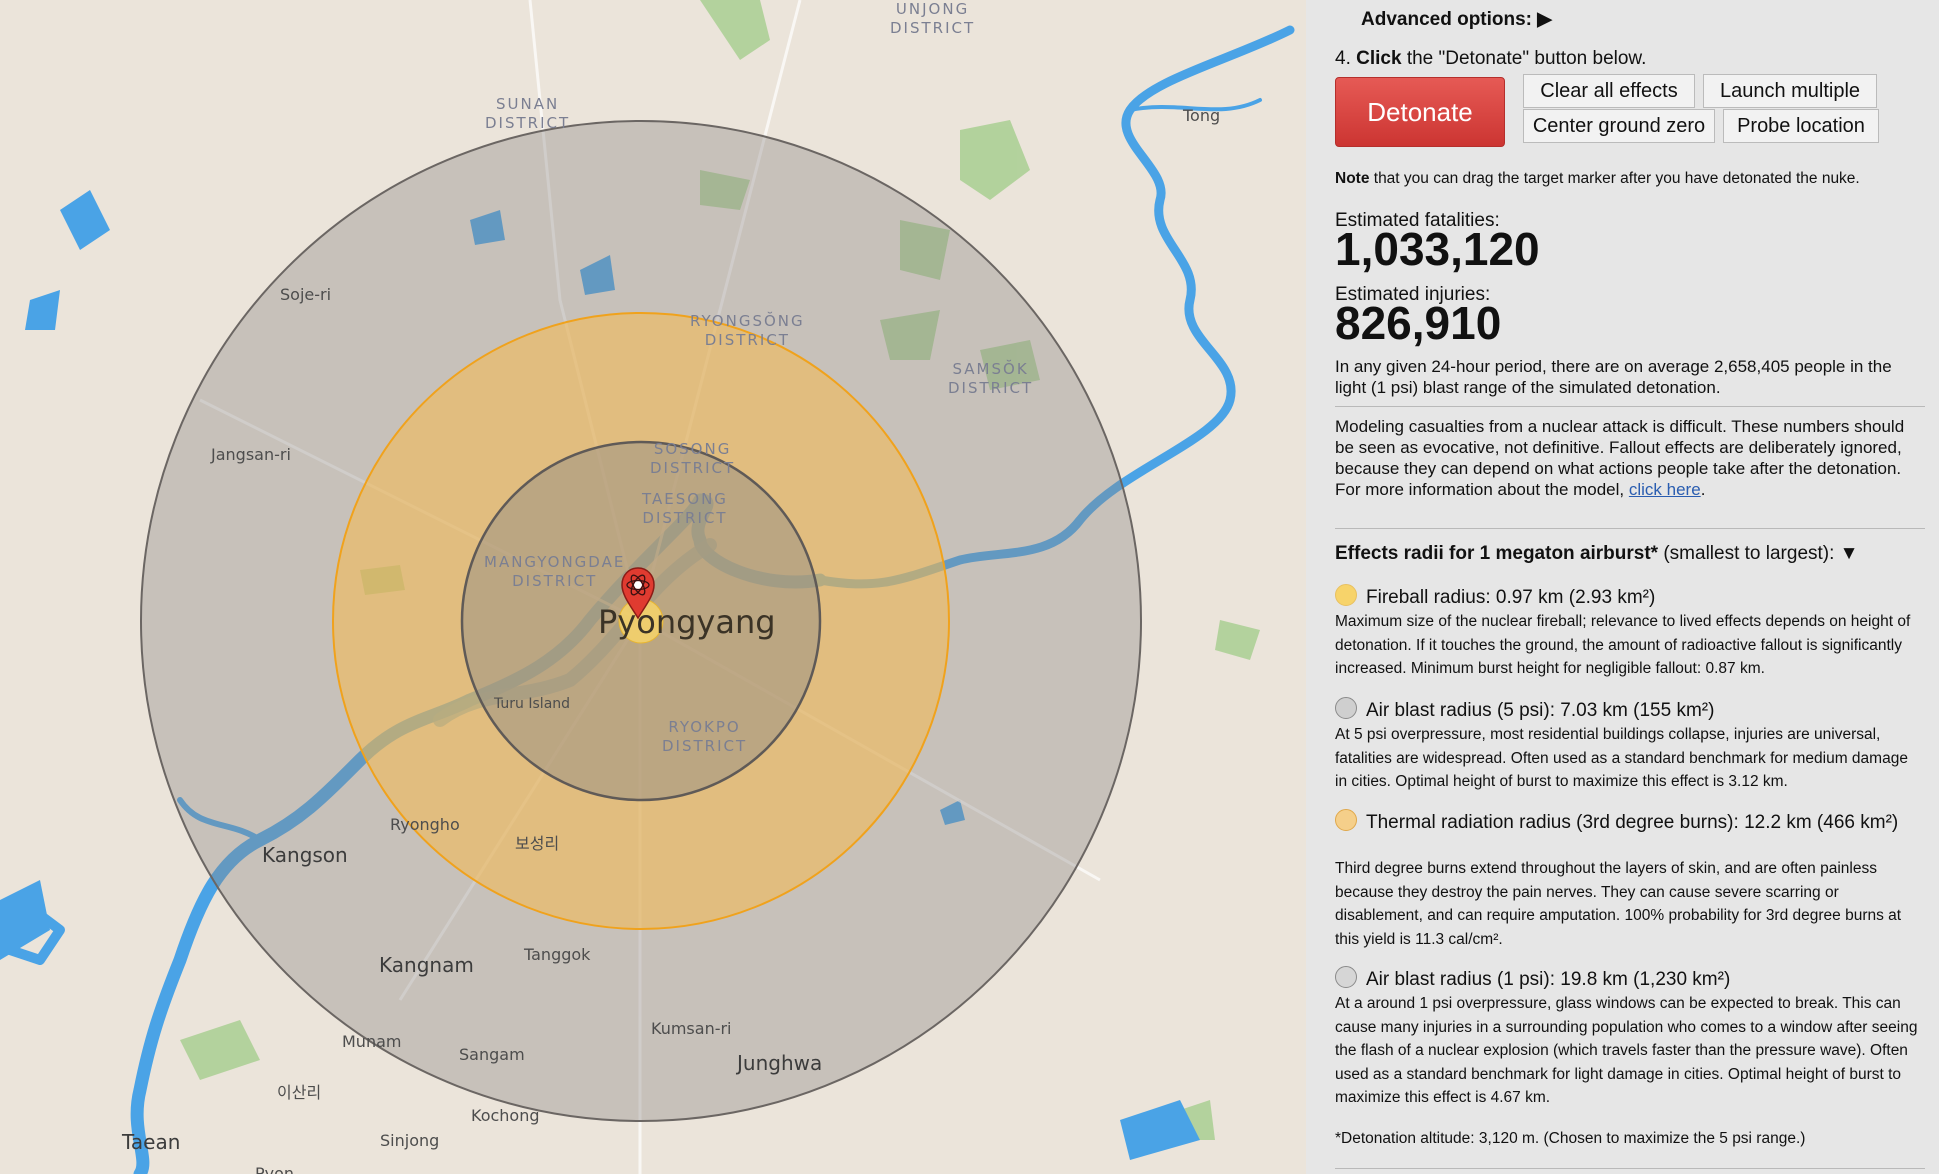 This screenshot has width=1939, height=1174. What do you see at coordinates (1202, 115) in the screenshot?
I see `place-label: Tong` at bounding box center [1202, 115].